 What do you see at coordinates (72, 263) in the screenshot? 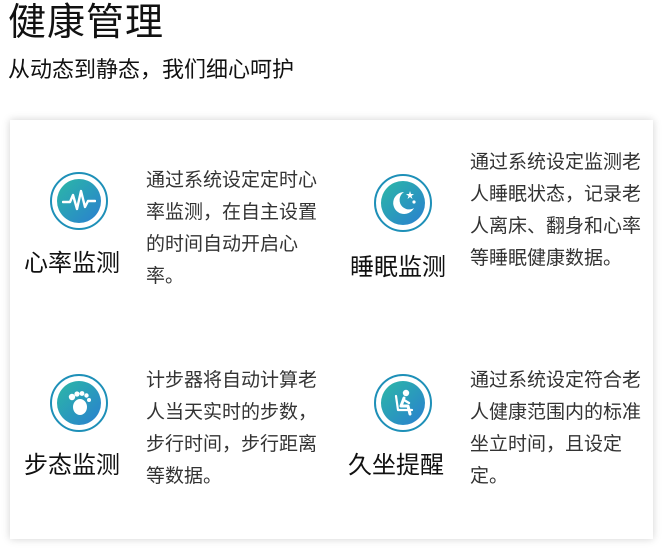
I see `feature-title: 心率监测` at bounding box center [72, 263].